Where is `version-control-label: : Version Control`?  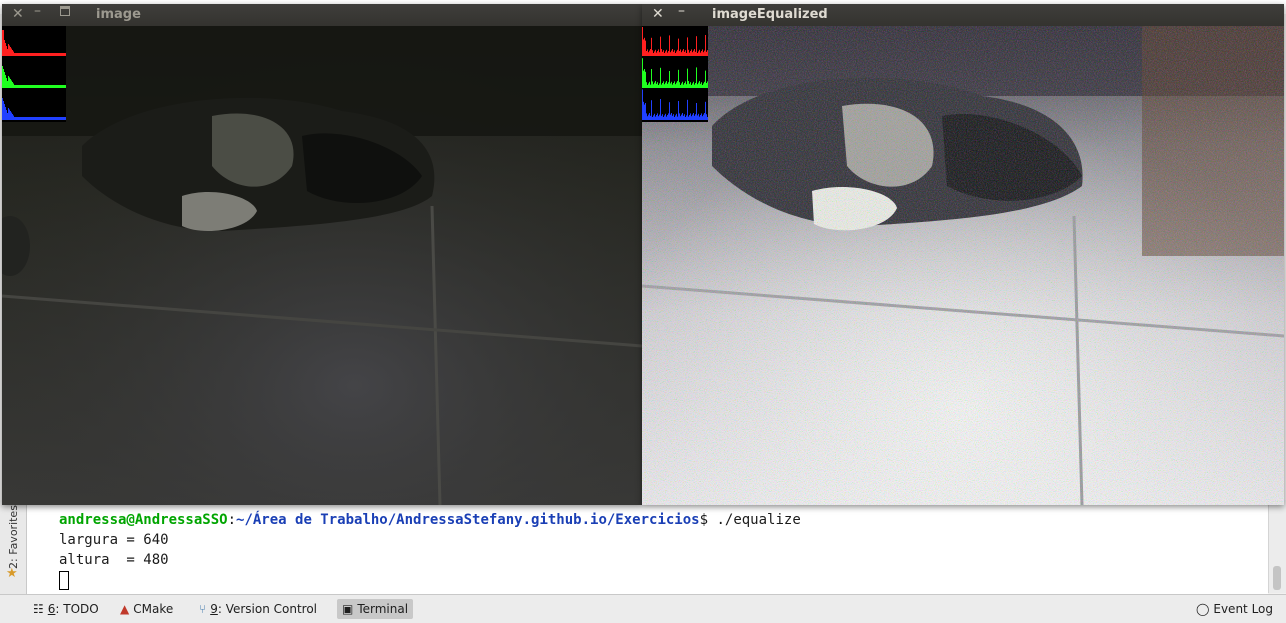 version-control-label: : Version Control is located at coordinates (267, 609).